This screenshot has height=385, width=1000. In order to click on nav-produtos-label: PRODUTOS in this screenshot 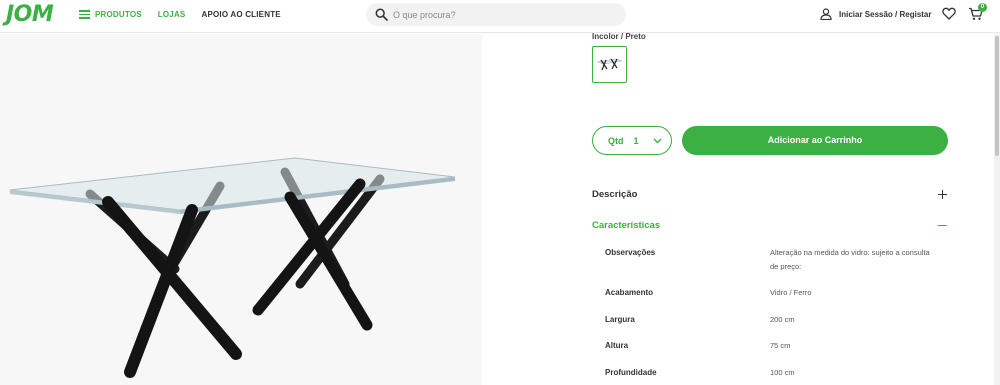, I will do `click(118, 14)`.